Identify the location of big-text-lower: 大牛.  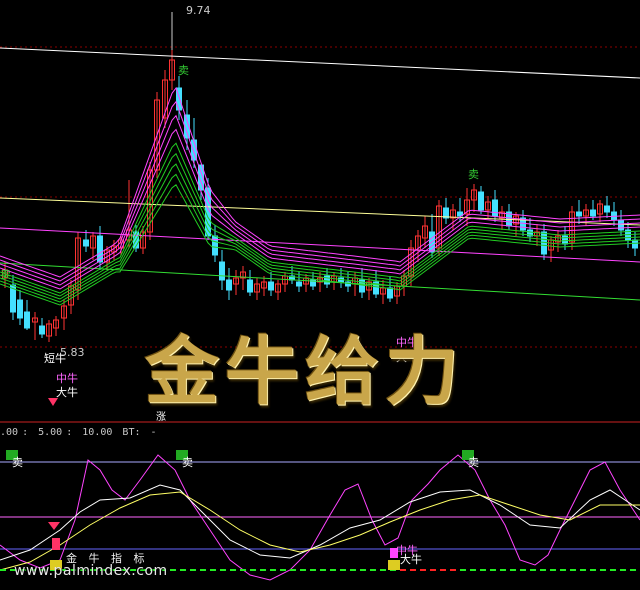
(411, 559).